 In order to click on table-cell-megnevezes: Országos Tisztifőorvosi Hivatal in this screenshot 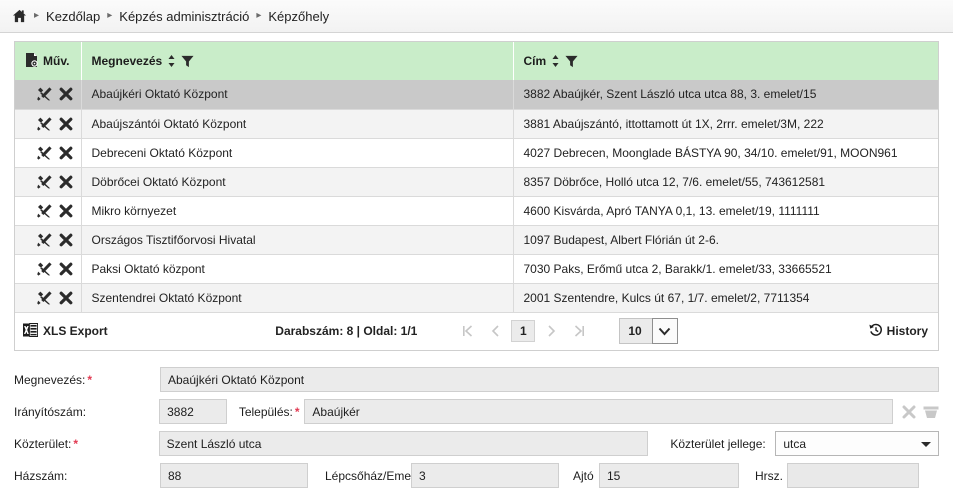, I will do `click(297, 240)`.